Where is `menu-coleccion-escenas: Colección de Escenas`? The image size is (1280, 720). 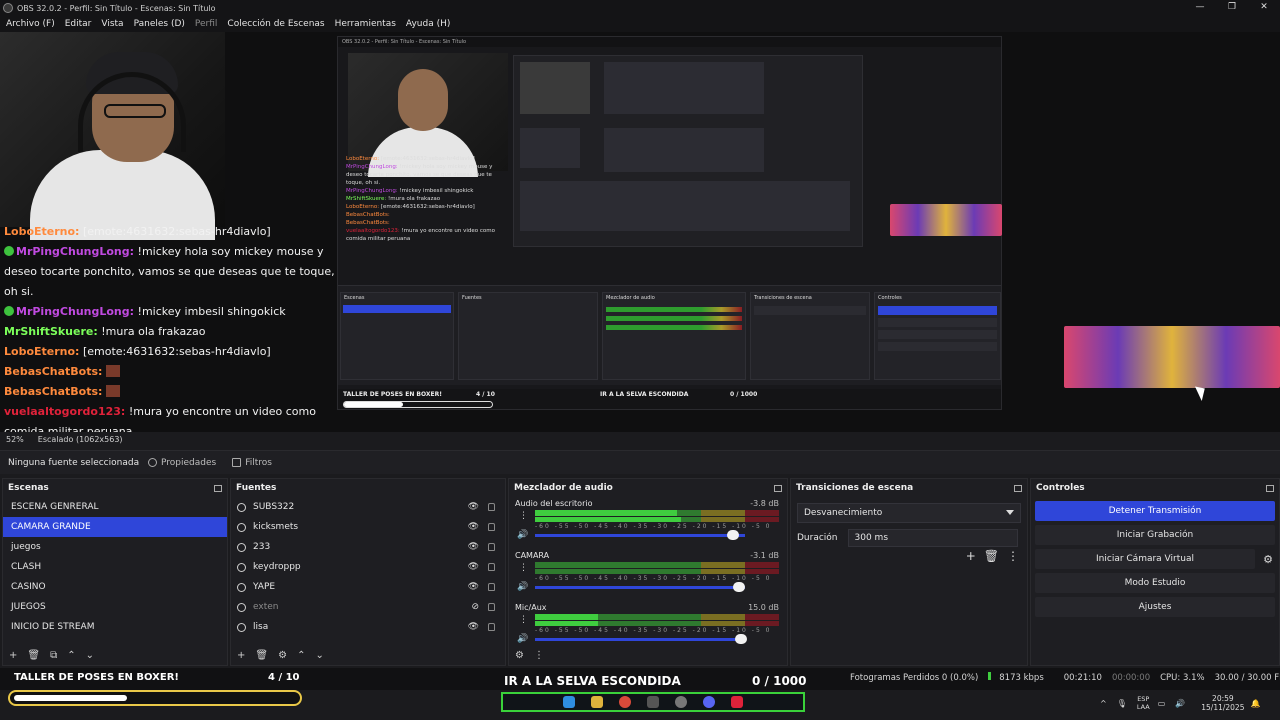
menu-coleccion-escenas: Colección de Escenas is located at coordinates (275, 24).